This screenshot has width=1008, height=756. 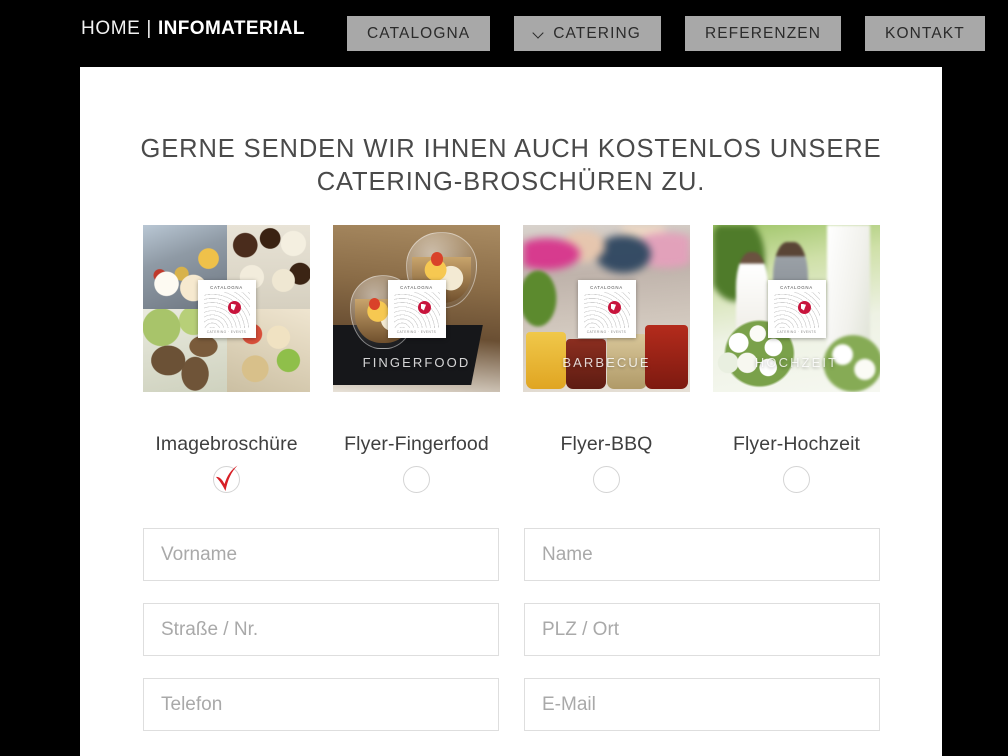 What do you see at coordinates (416, 444) in the screenshot?
I see `brochure-option-label-fingerfood: Flyer-Fingerfood` at bounding box center [416, 444].